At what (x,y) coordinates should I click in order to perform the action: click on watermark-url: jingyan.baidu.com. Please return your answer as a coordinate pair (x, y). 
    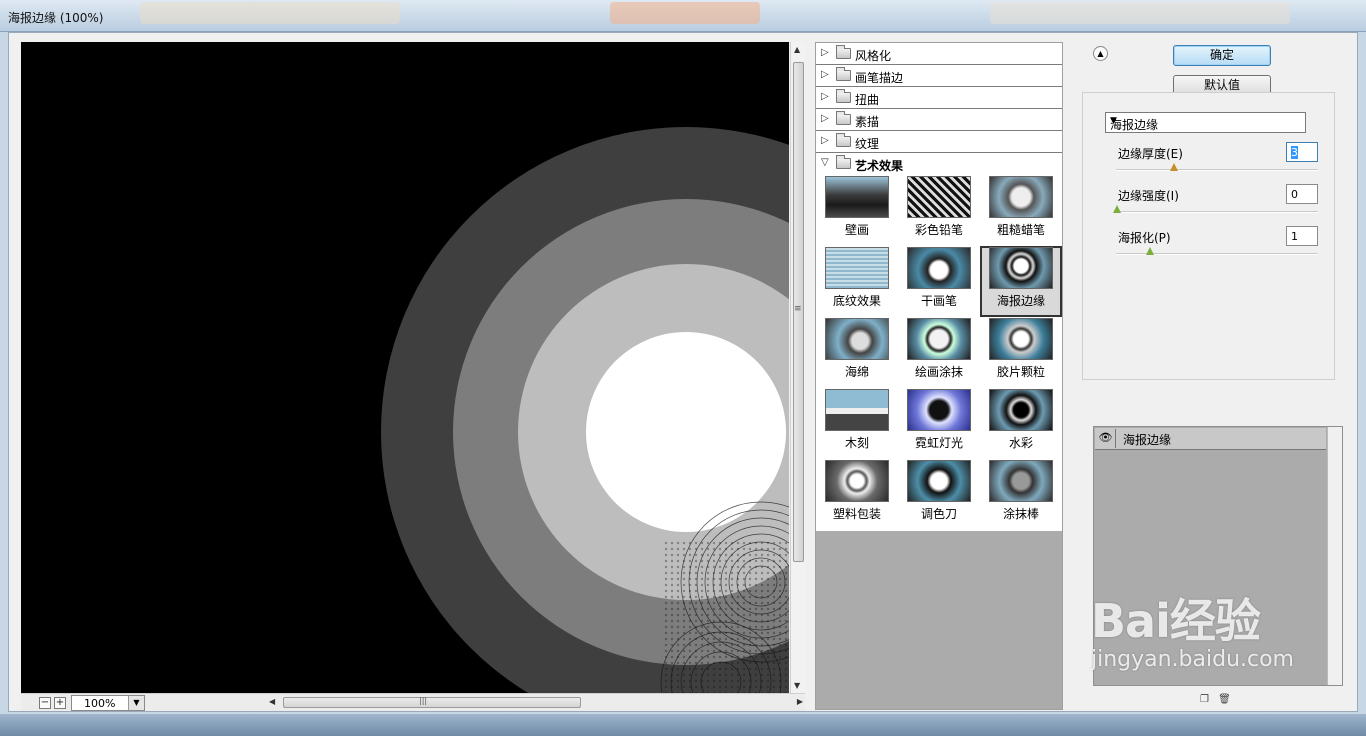
    Looking at the image, I should click on (1192, 659).